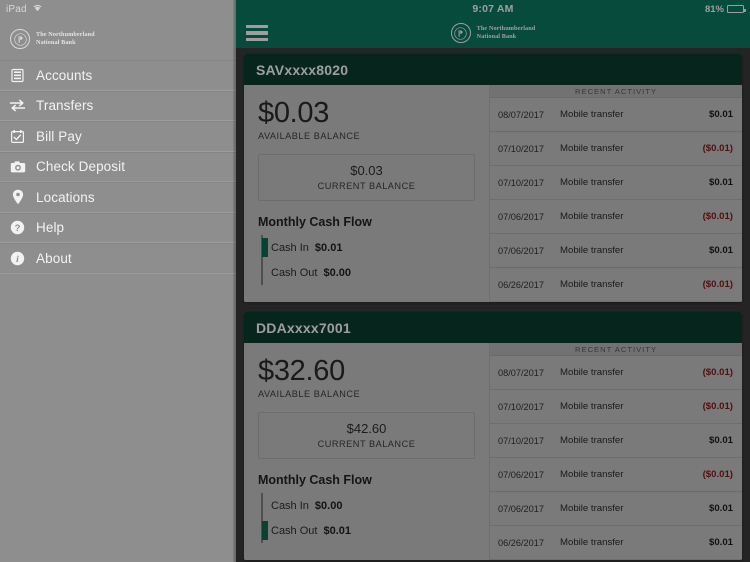 Image resolution: width=750 pixels, height=562 pixels. Describe the element at coordinates (302, 69) in the screenshot. I see `account-title: SAVxxxx8020` at that location.